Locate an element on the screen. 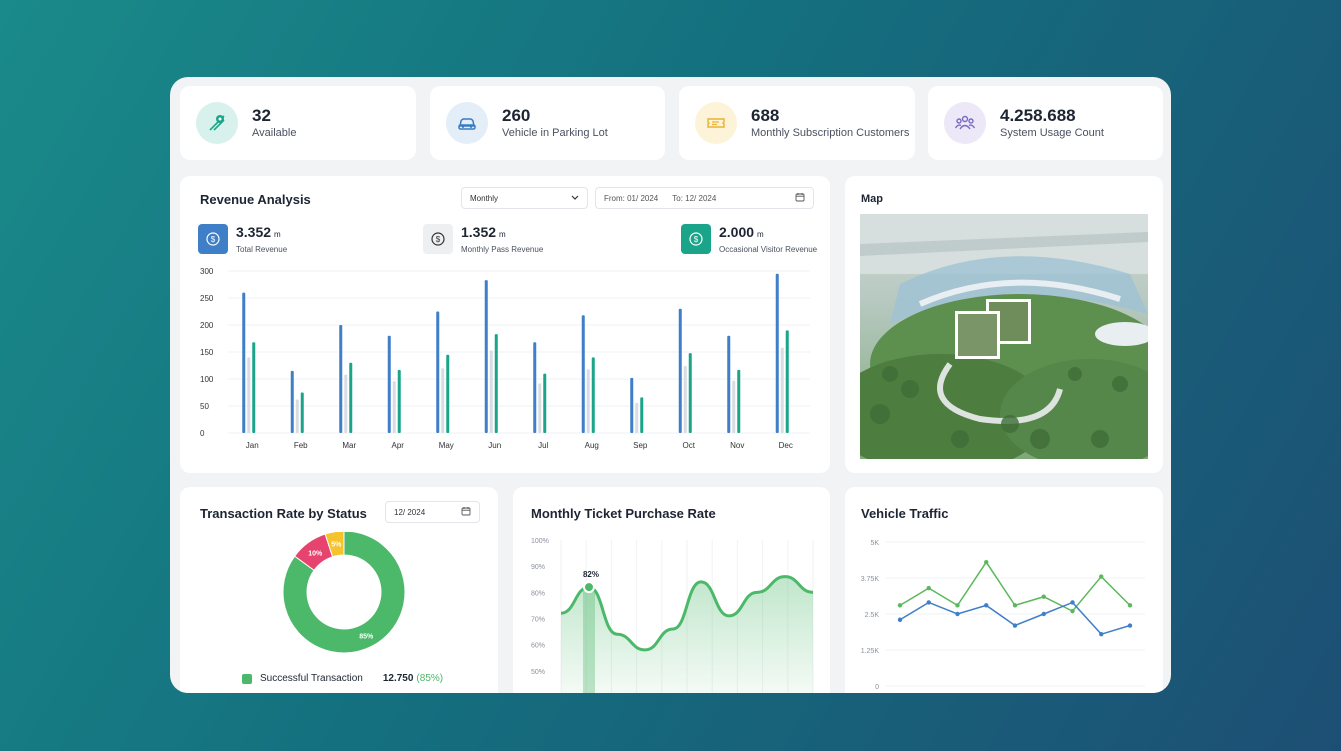 The image size is (1341, 751). y-tick-label: 60% is located at coordinates (538, 646).